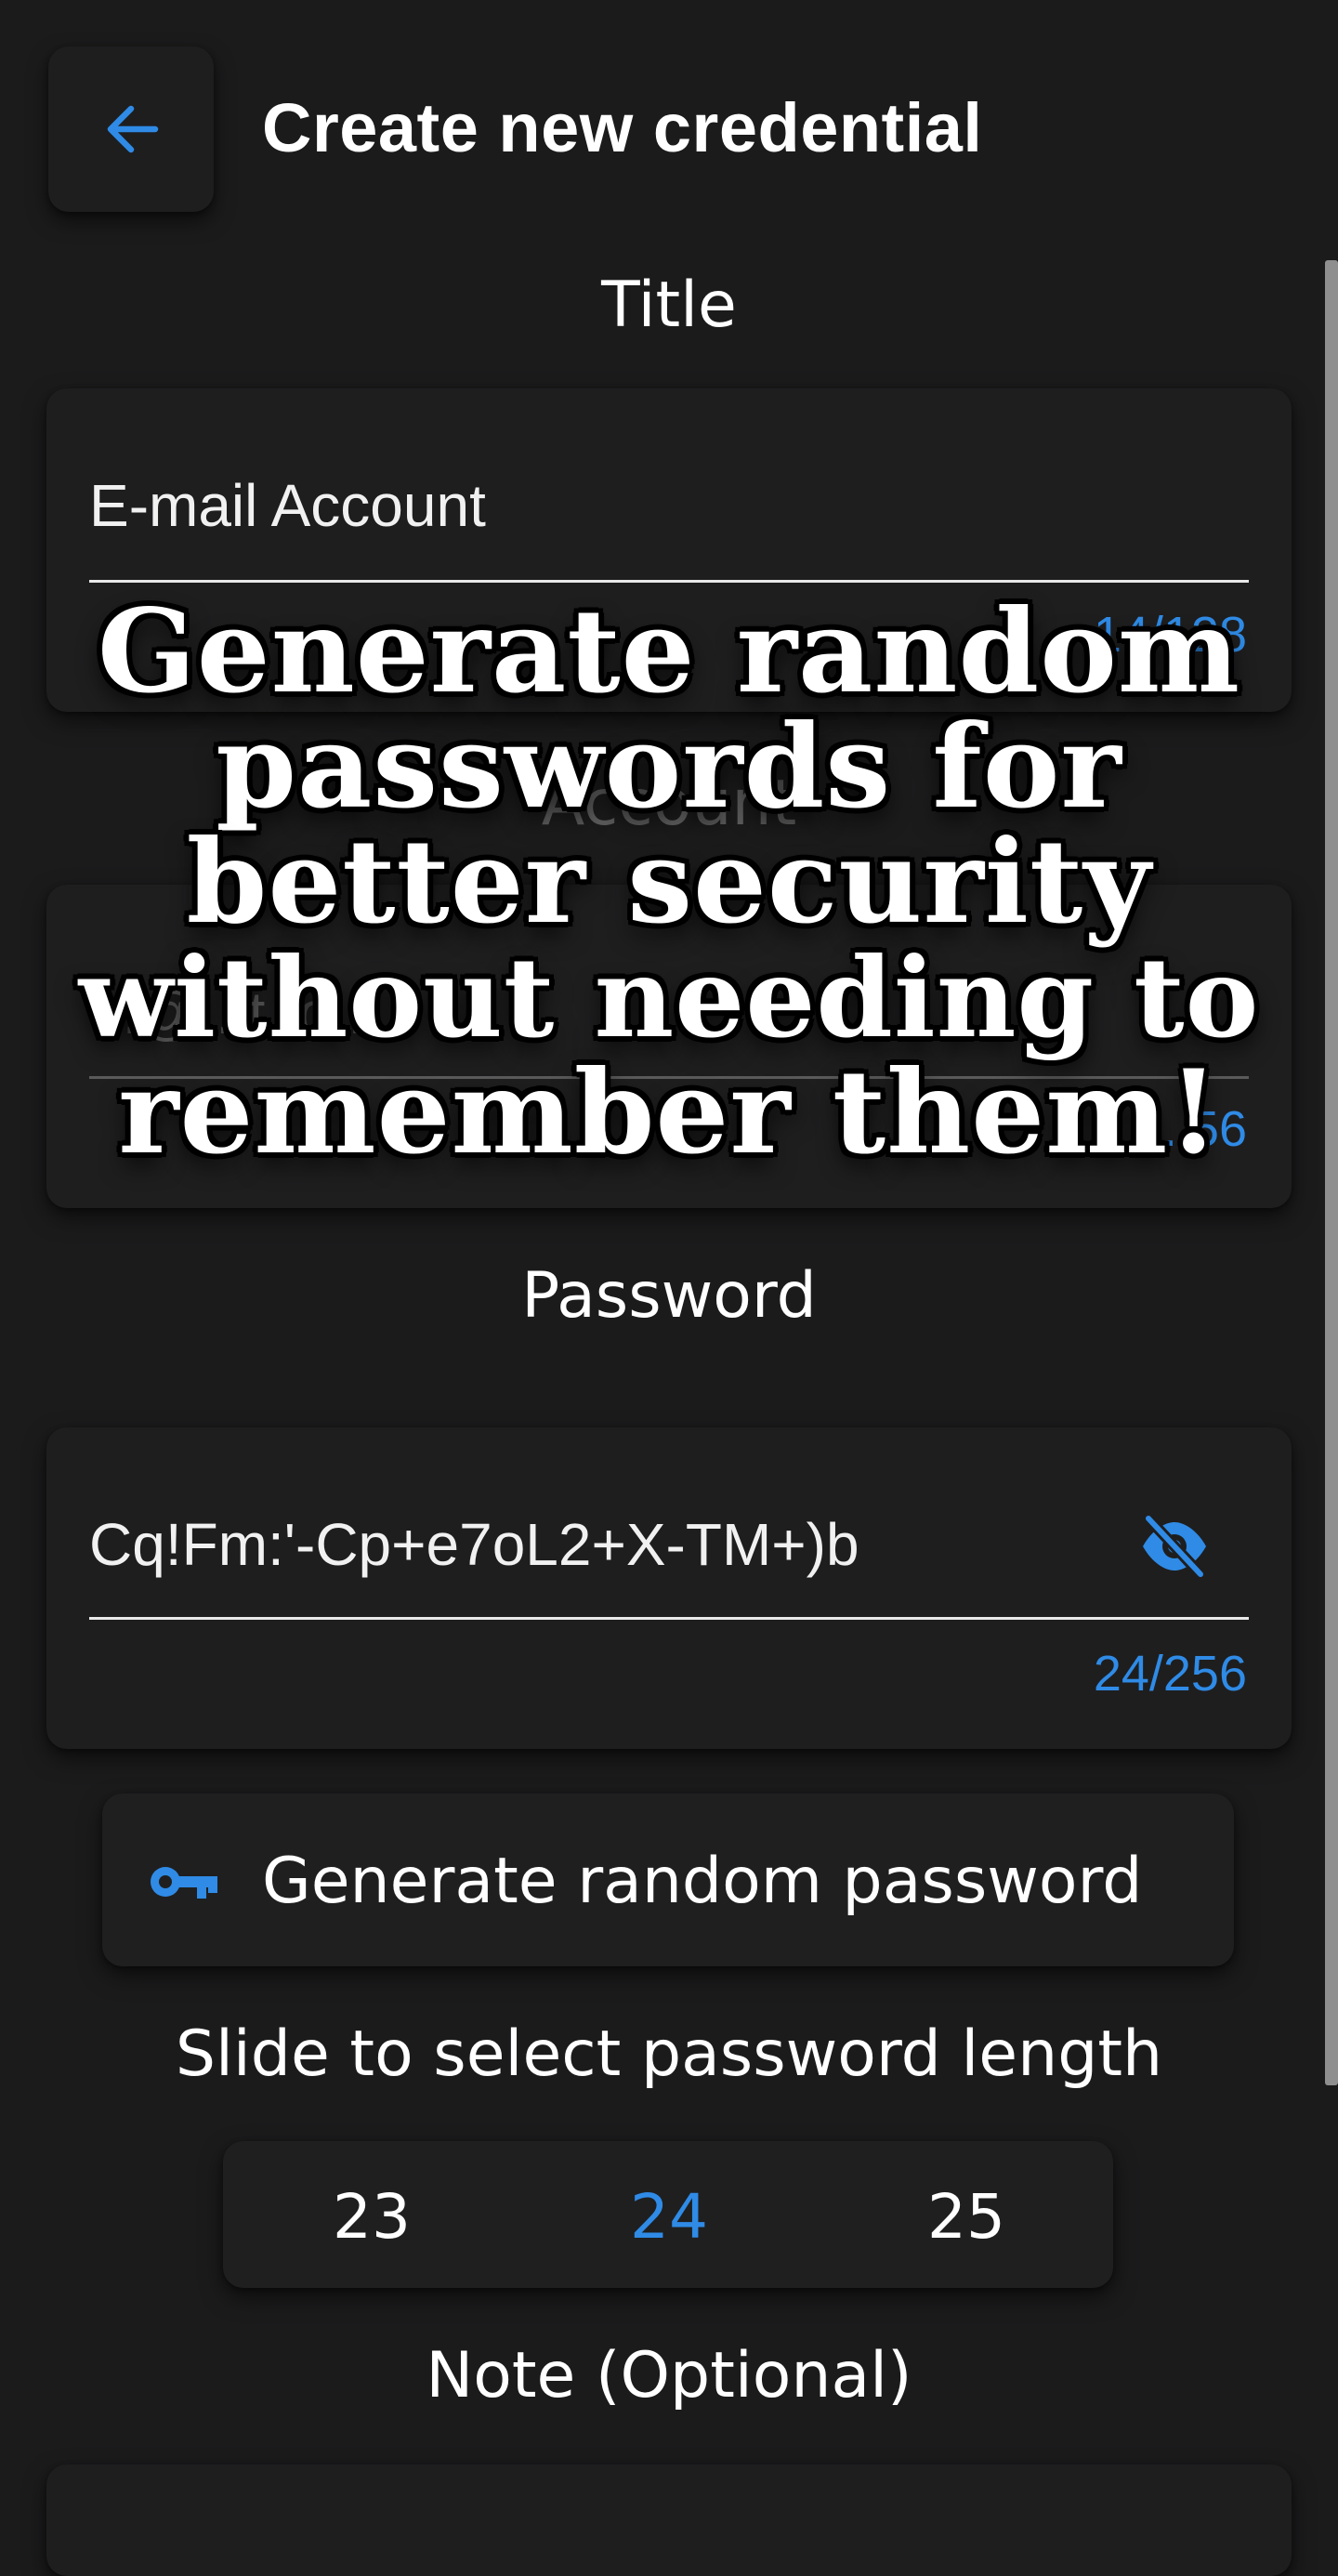  Describe the element at coordinates (474, 1544) in the screenshot. I see `password-input: Cq!Fm:'-Cp+e7oL2+X-TM+)b` at that location.